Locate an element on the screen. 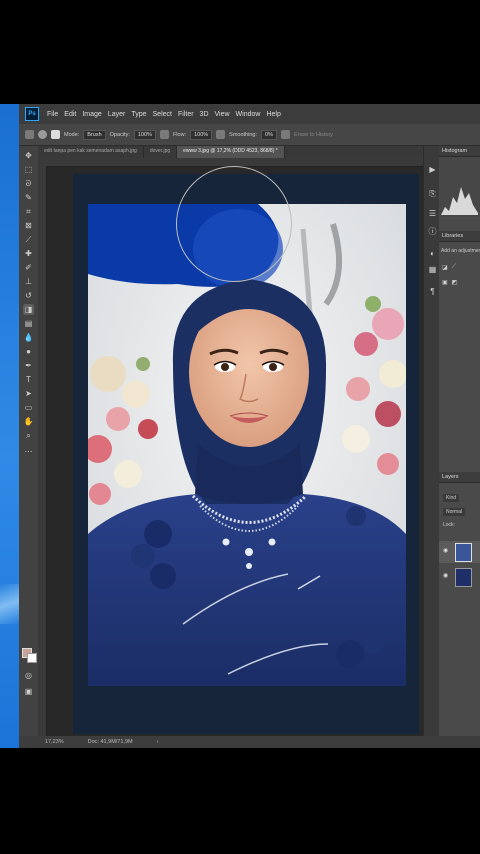 This screenshot has width=480, height=854. menu-view: View is located at coordinates (222, 114).